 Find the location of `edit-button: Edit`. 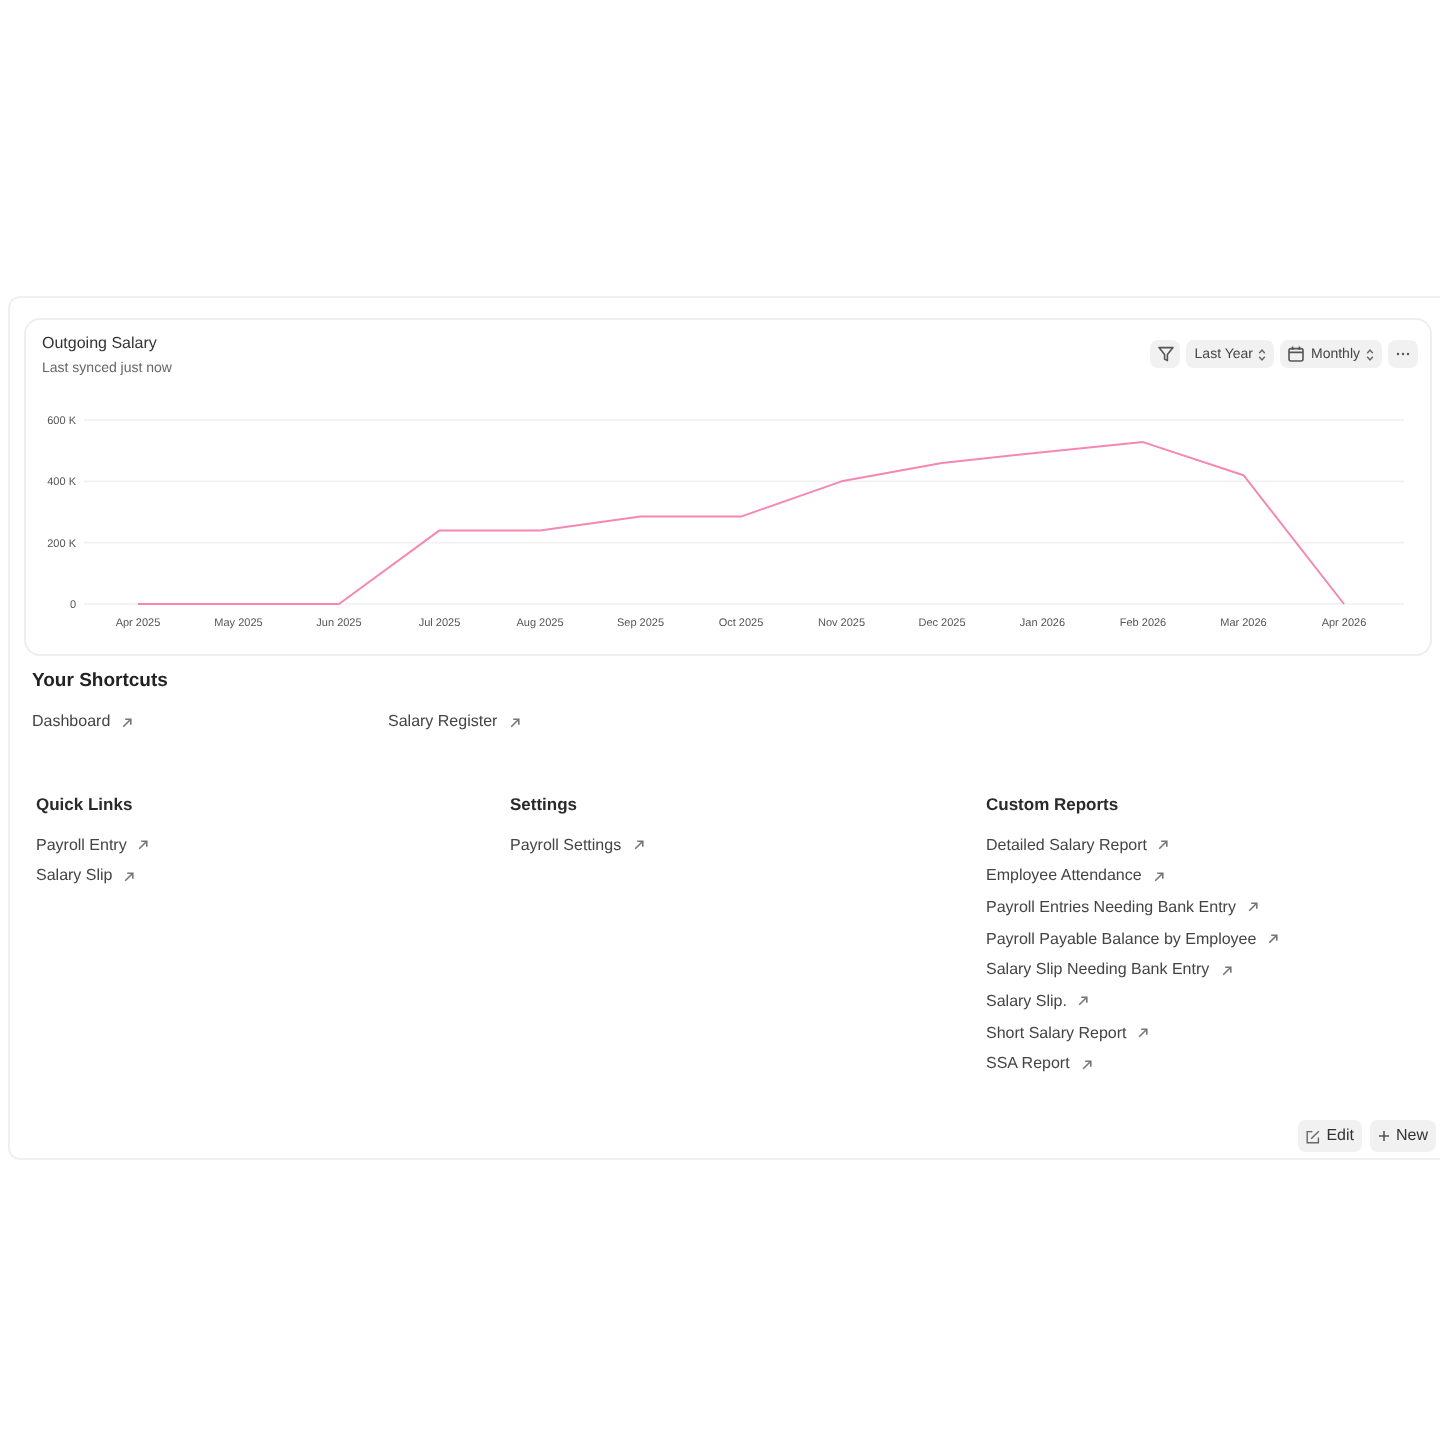

edit-button: Edit is located at coordinates (1330, 1136).